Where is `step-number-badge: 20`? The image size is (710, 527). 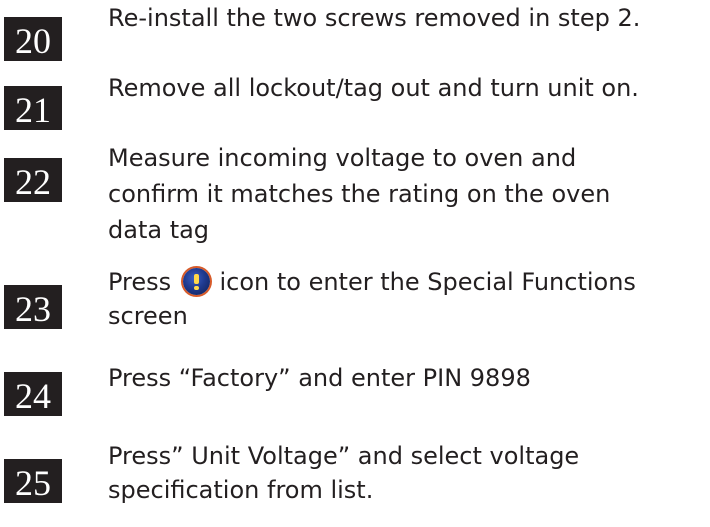 step-number-badge: 20 is located at coordinates (33, 39).